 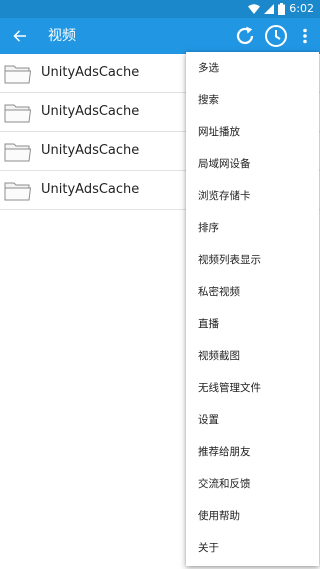 What do you see at coordinates (301, 8) in the screenshot?
I see `status-time: 6:02` at bounding box center [301, 8].